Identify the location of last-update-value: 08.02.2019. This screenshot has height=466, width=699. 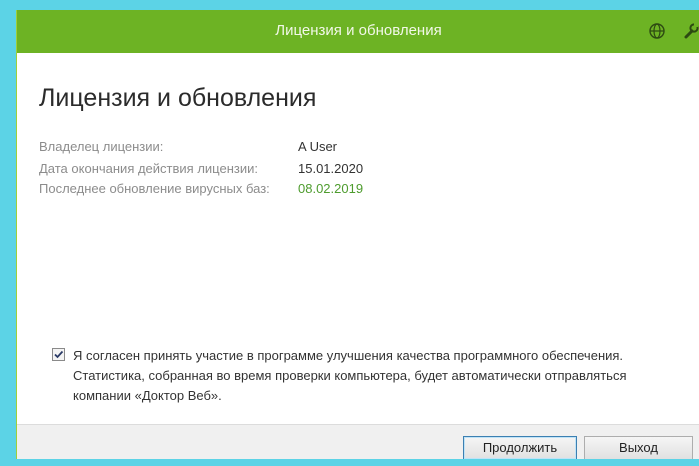
(331, 188).